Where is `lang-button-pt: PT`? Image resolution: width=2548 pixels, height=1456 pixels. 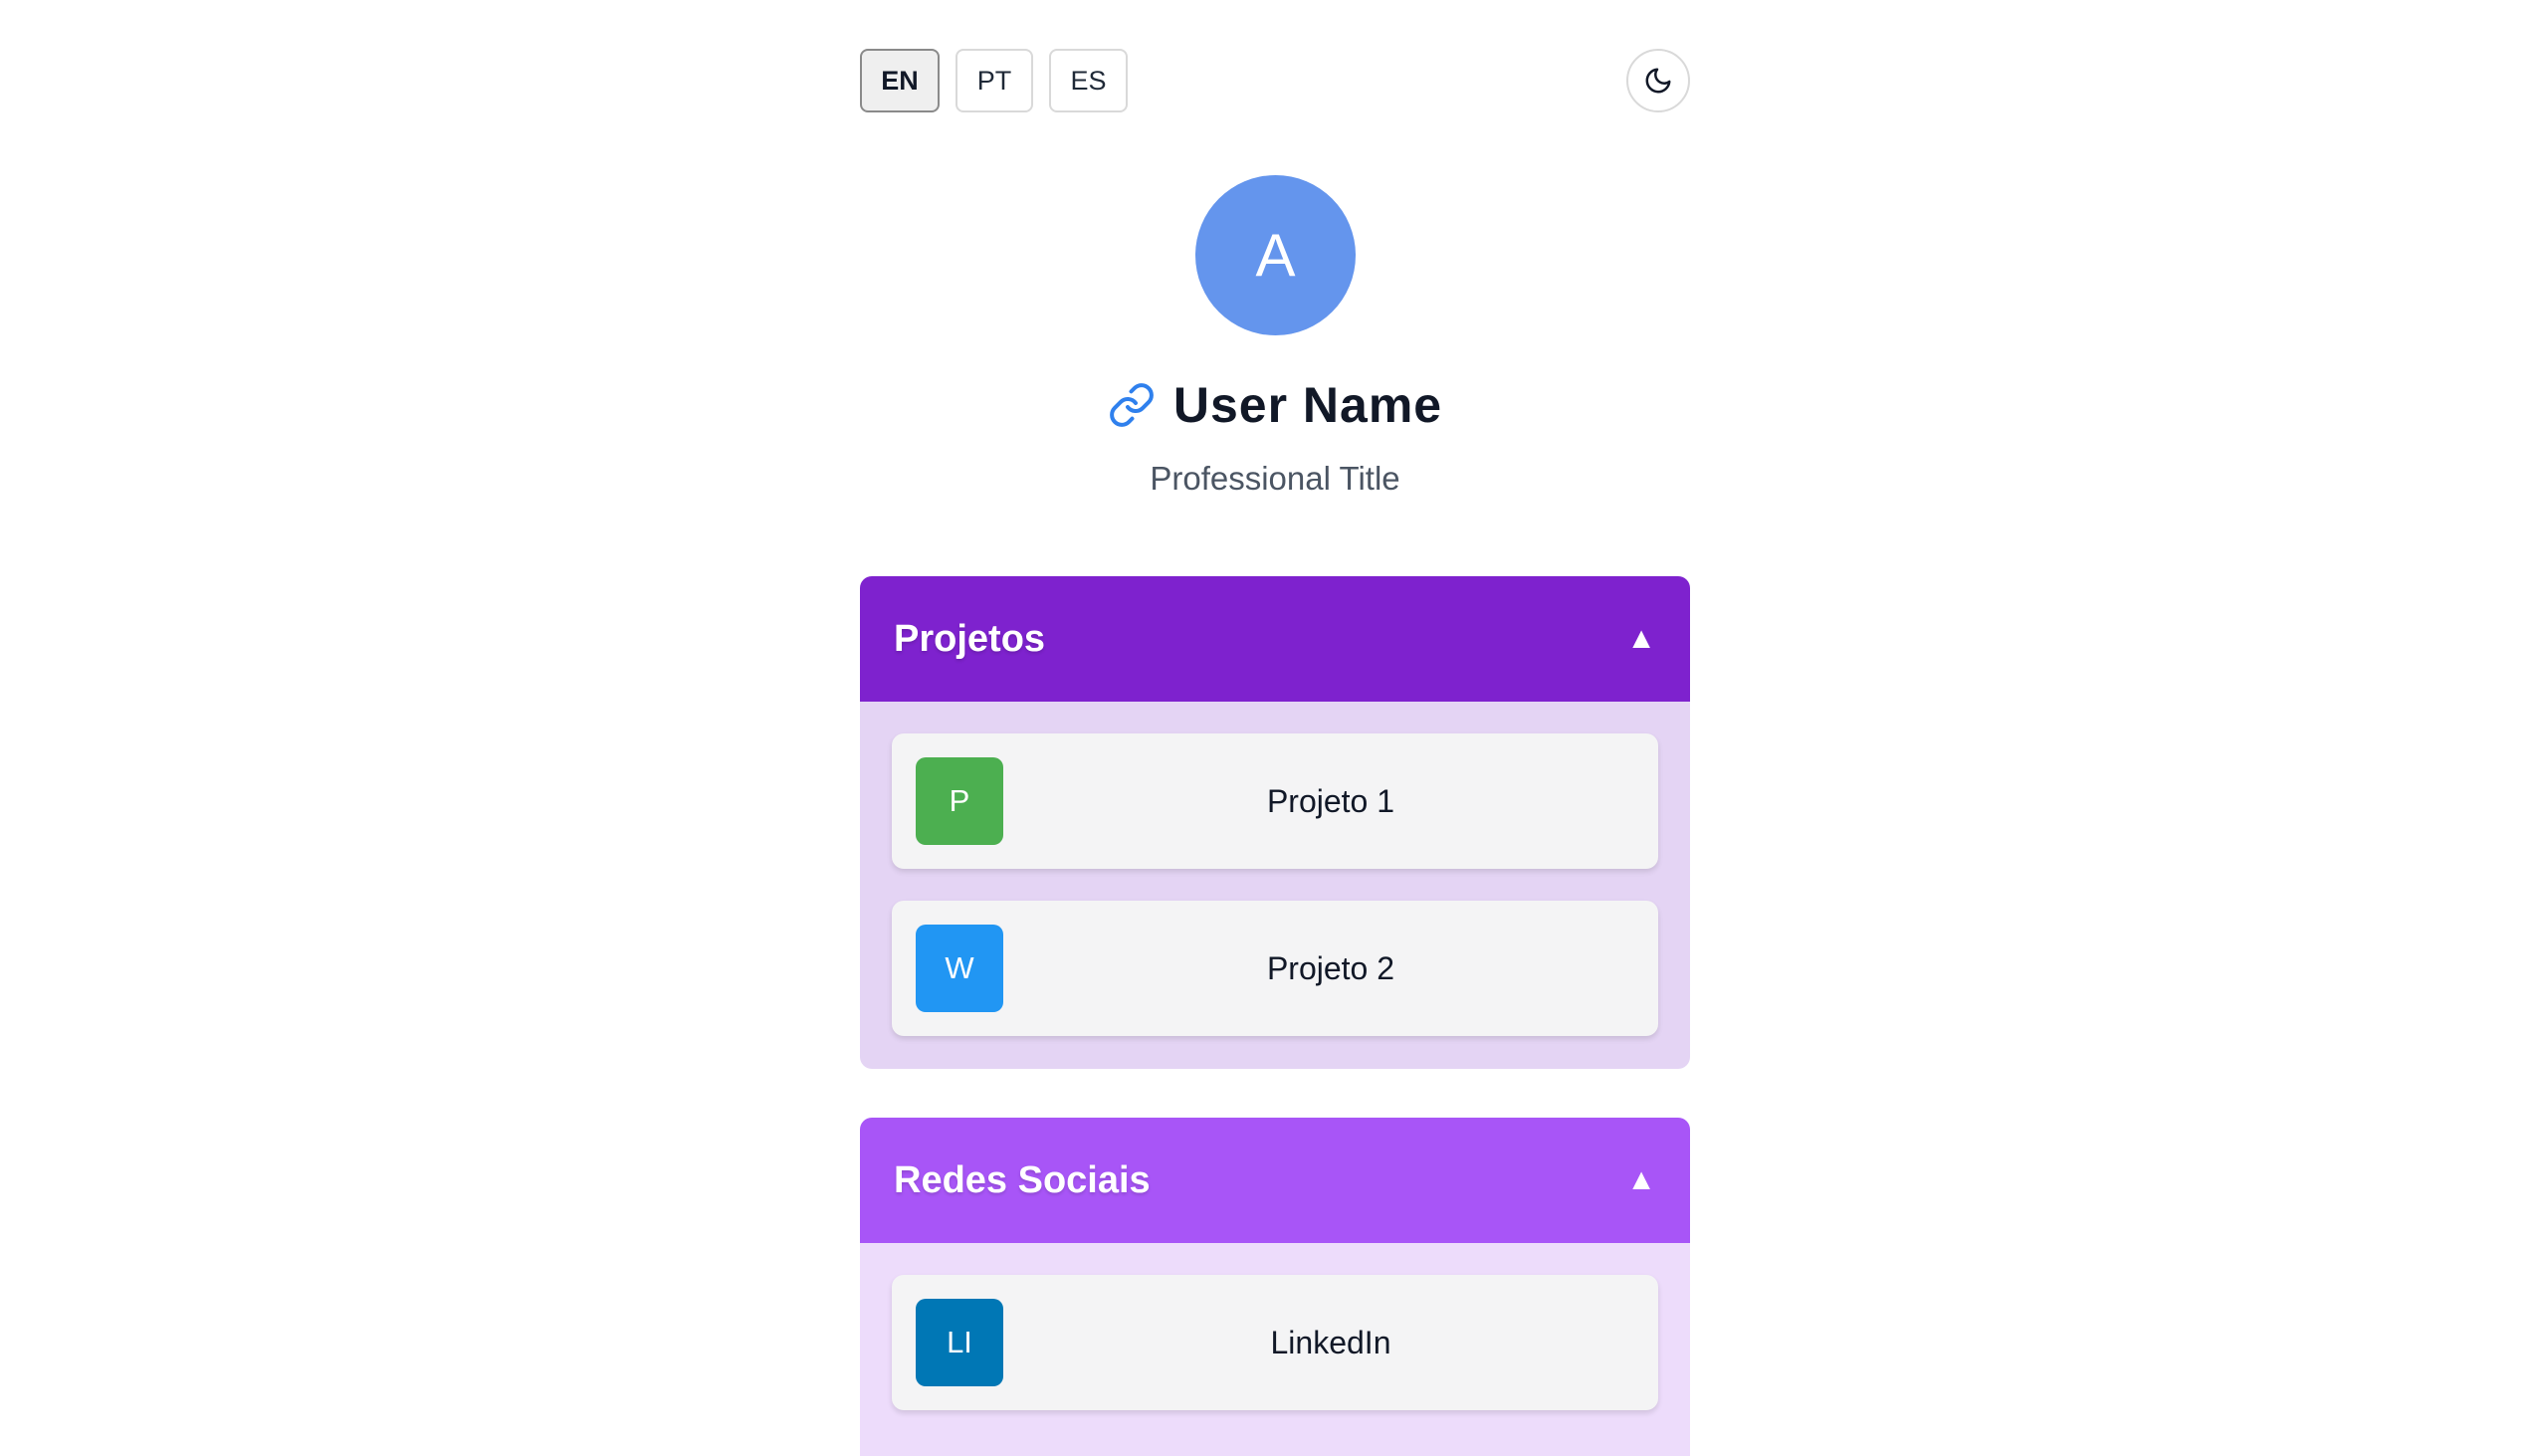
lang-button-pt: PT is located at coordinates (994, 80).